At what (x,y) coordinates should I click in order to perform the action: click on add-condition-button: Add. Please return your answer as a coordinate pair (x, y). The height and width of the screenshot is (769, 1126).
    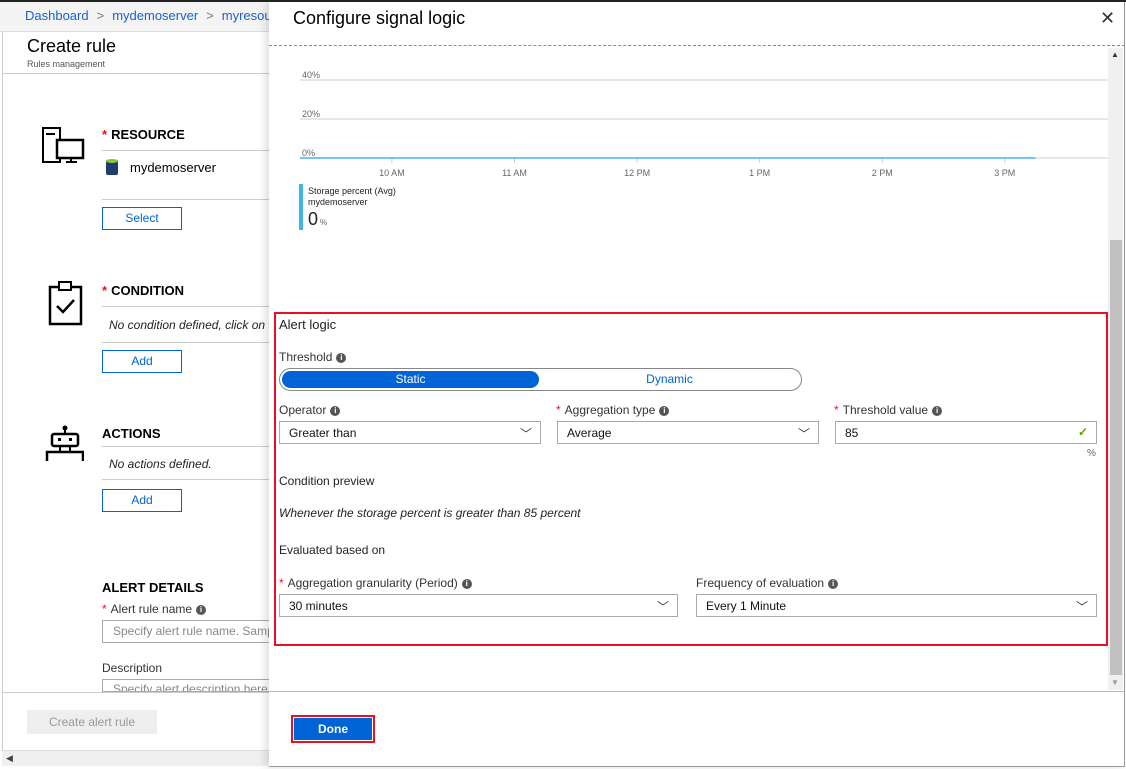
    Looking at the image, I should click on (142, 361).